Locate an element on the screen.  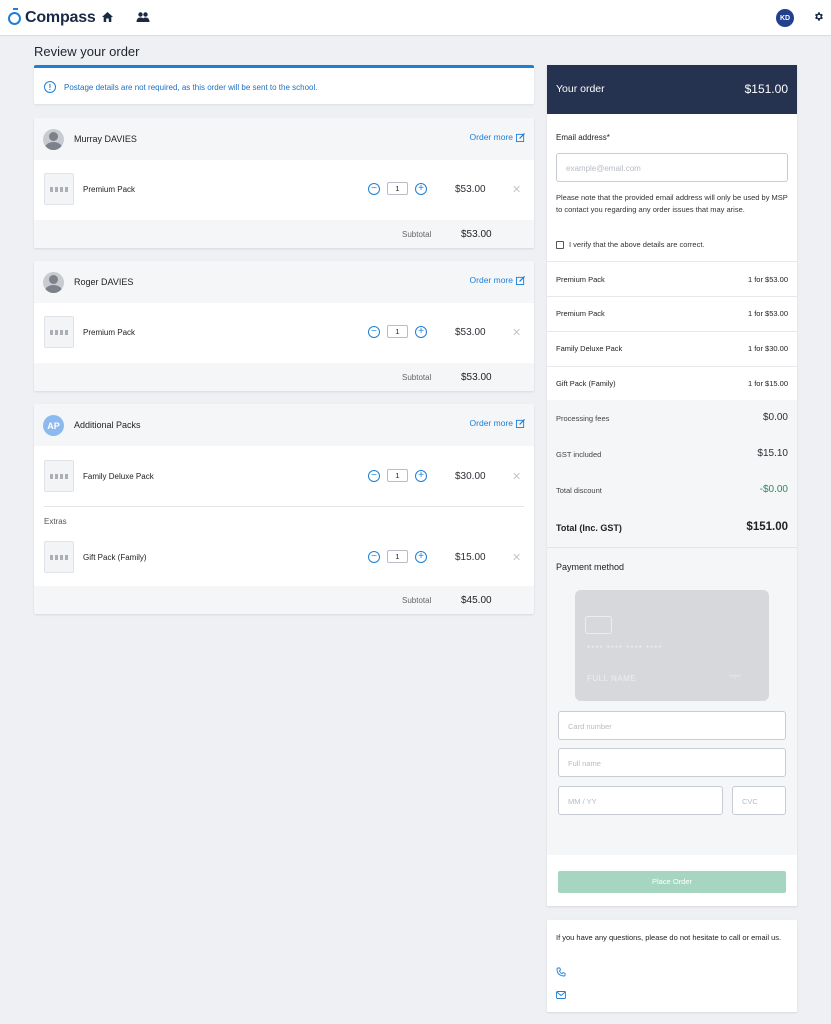
card-name-mask: FULL NAME is located at coordinates (612, 678).